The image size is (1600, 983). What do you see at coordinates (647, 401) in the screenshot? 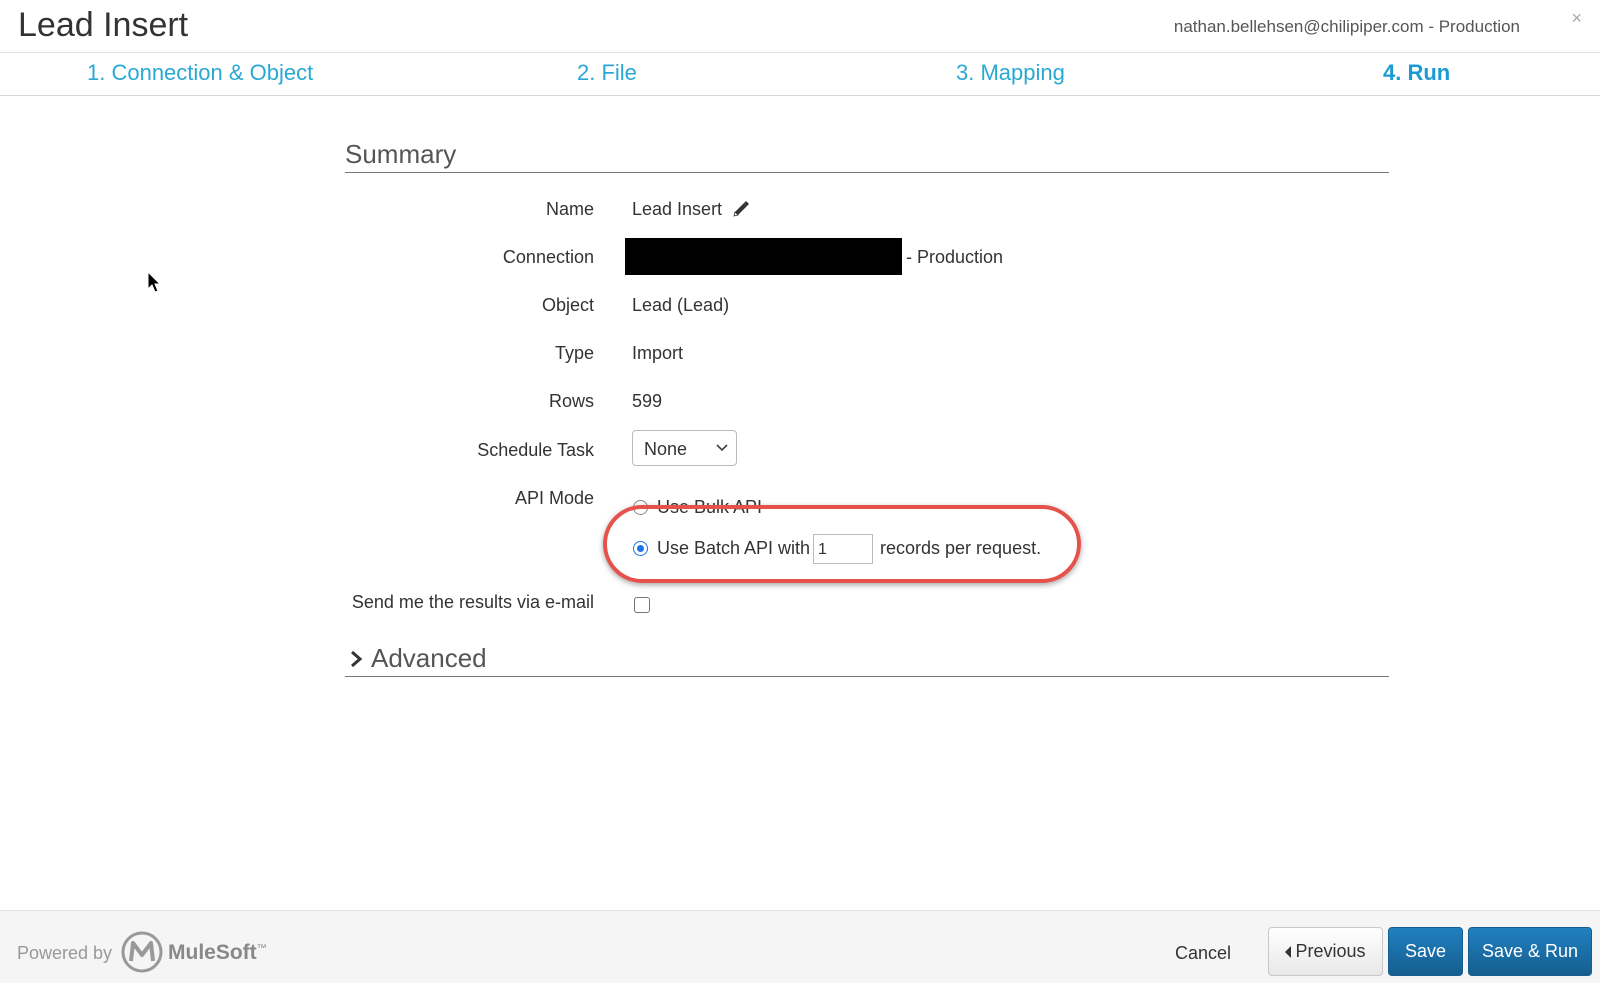
I see `rows-value: 599` at bounding box center [647, 401].